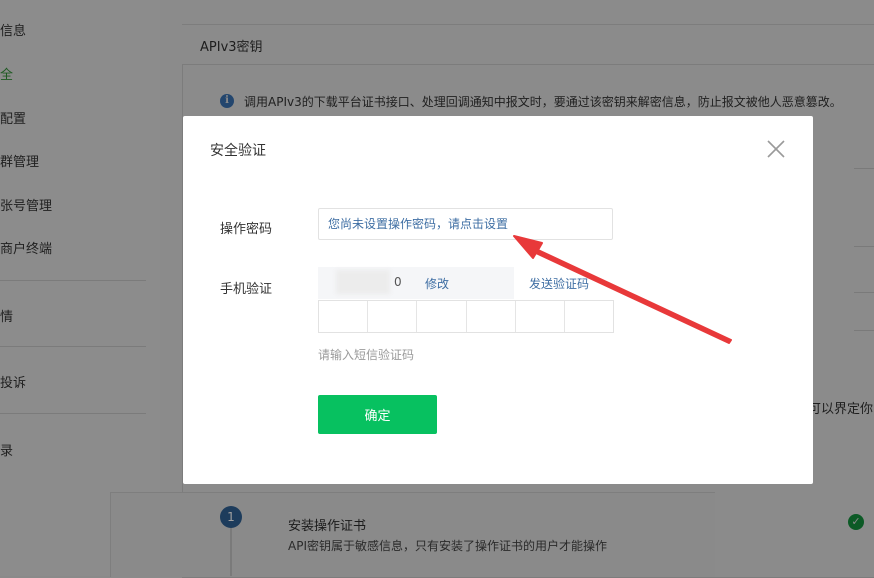  I want to click on check-circle-icon: ✓, so click(856, 522).